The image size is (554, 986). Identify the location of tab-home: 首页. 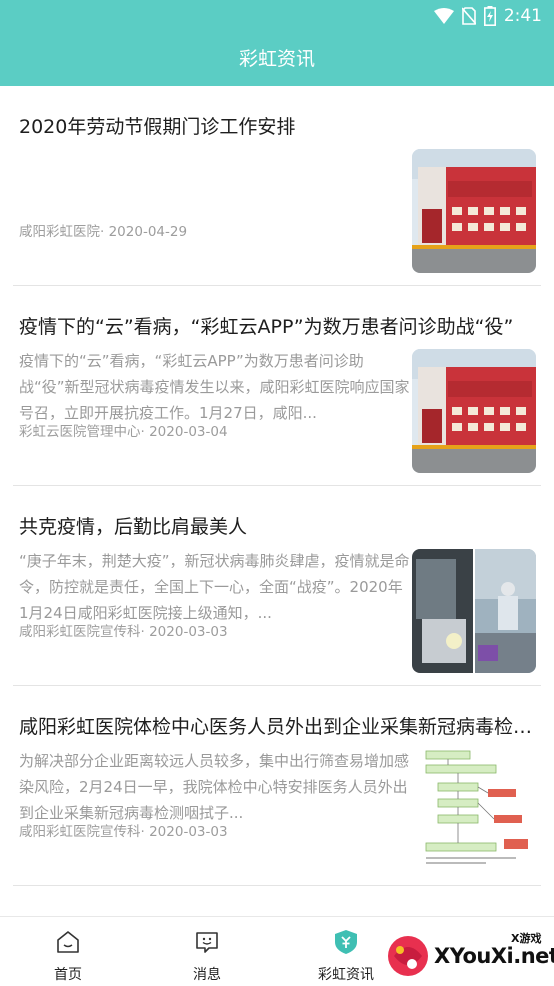
(68, 951).